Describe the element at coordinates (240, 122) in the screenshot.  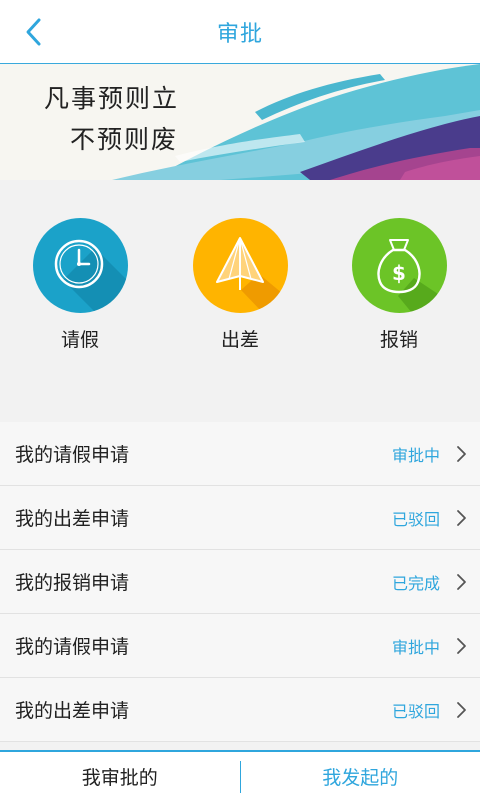
I see `banner: 凡事预则立 不预则废` at that location.